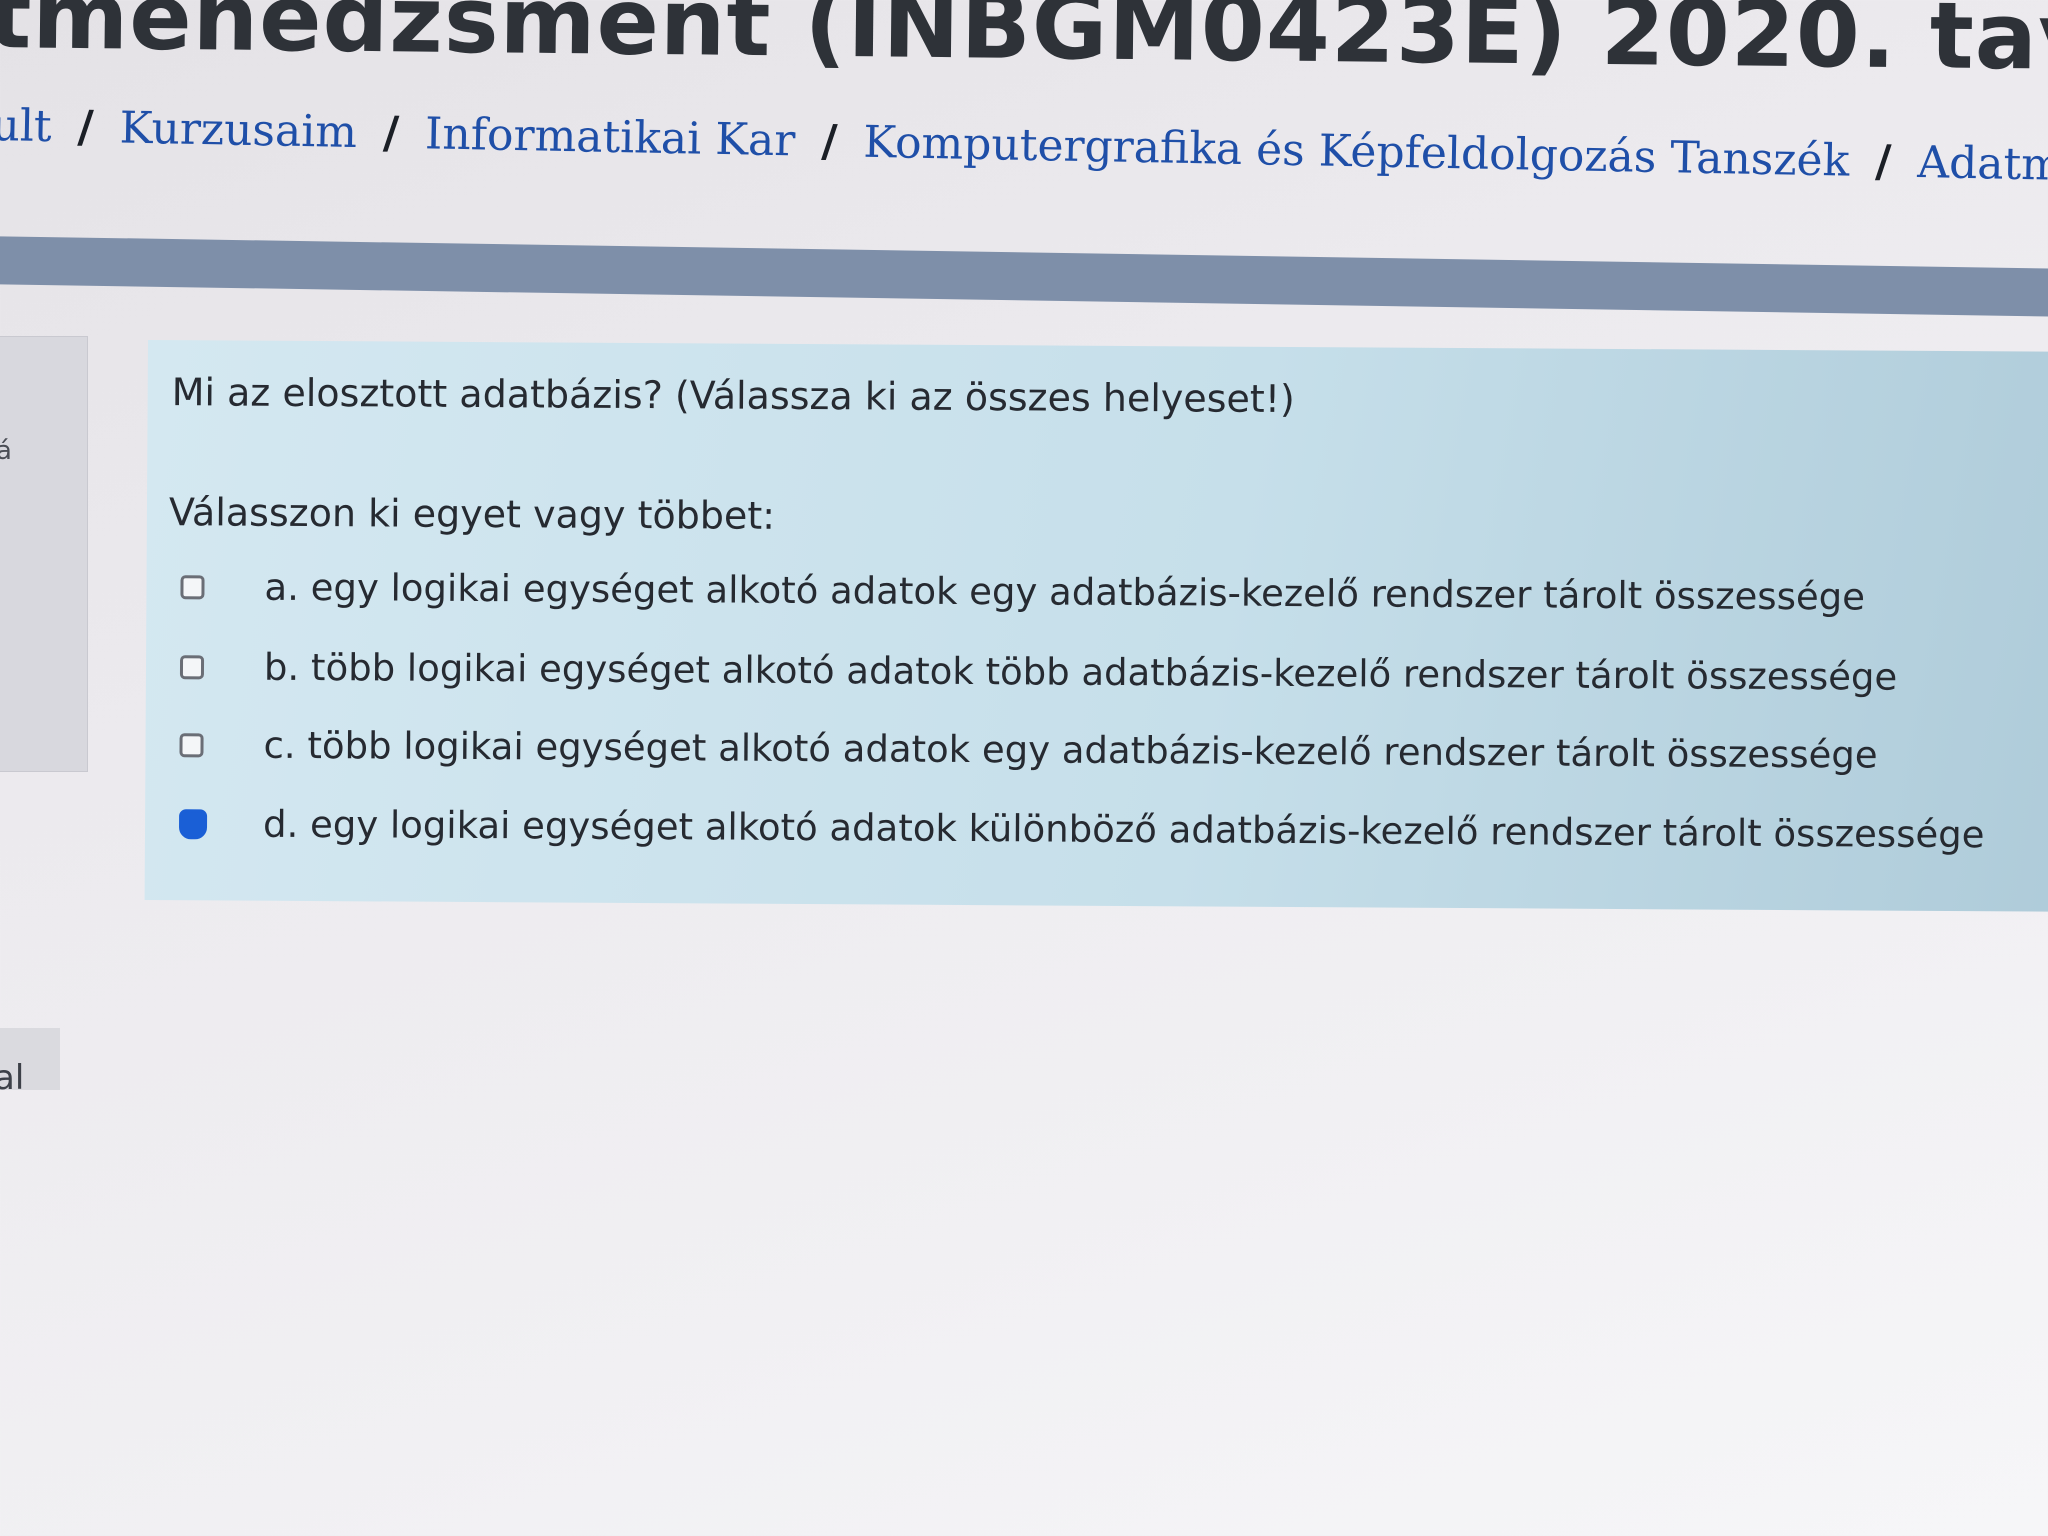  What do you see at coordinates (193, 823) in the screenshot?
I see `option-d-checkbox` at bounding box center [193, 823].